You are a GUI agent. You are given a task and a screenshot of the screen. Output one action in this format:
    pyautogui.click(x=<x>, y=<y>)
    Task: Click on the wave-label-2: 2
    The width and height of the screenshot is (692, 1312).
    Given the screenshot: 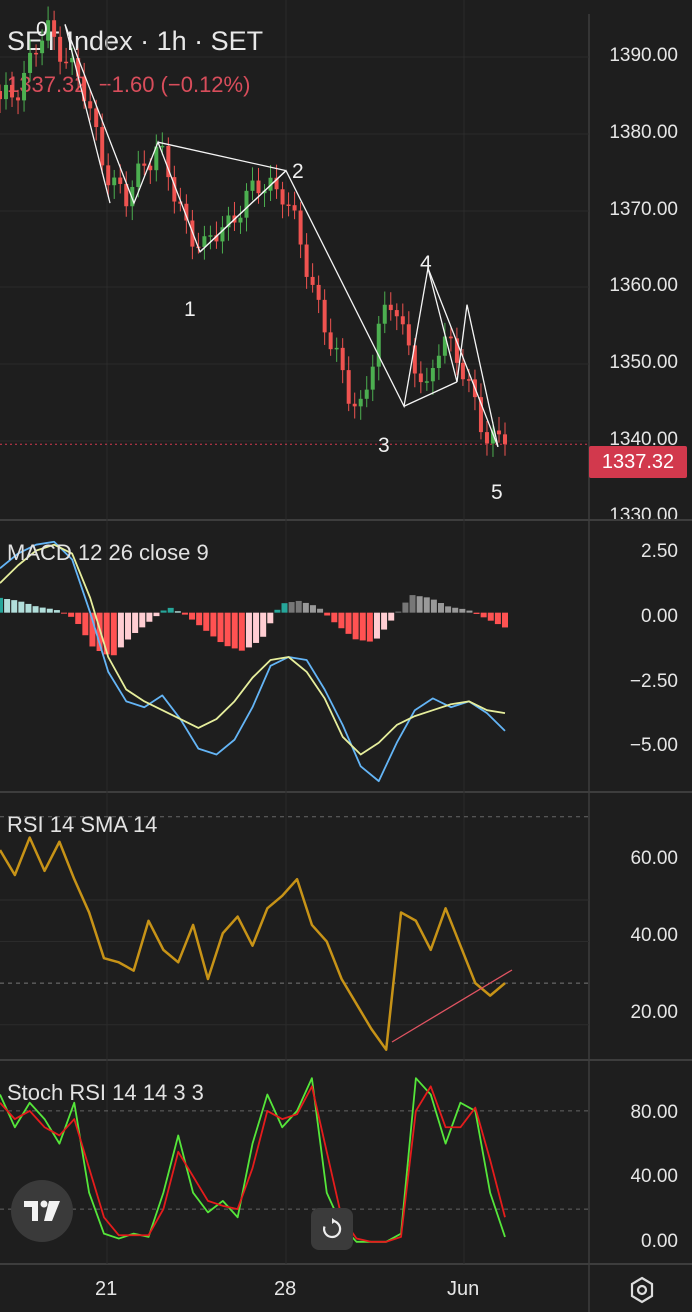 What is the action you would take?
    pyautogui.click(x=298, y=171)
    